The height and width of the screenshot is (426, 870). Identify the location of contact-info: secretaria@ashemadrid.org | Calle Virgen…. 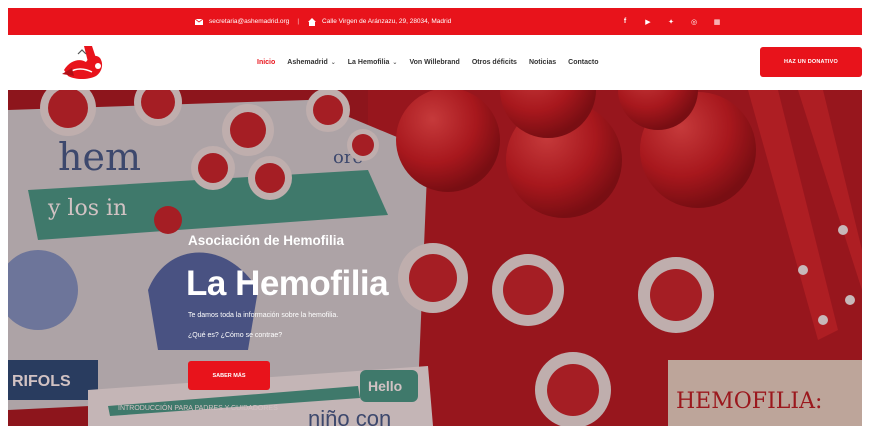
(322, 21).